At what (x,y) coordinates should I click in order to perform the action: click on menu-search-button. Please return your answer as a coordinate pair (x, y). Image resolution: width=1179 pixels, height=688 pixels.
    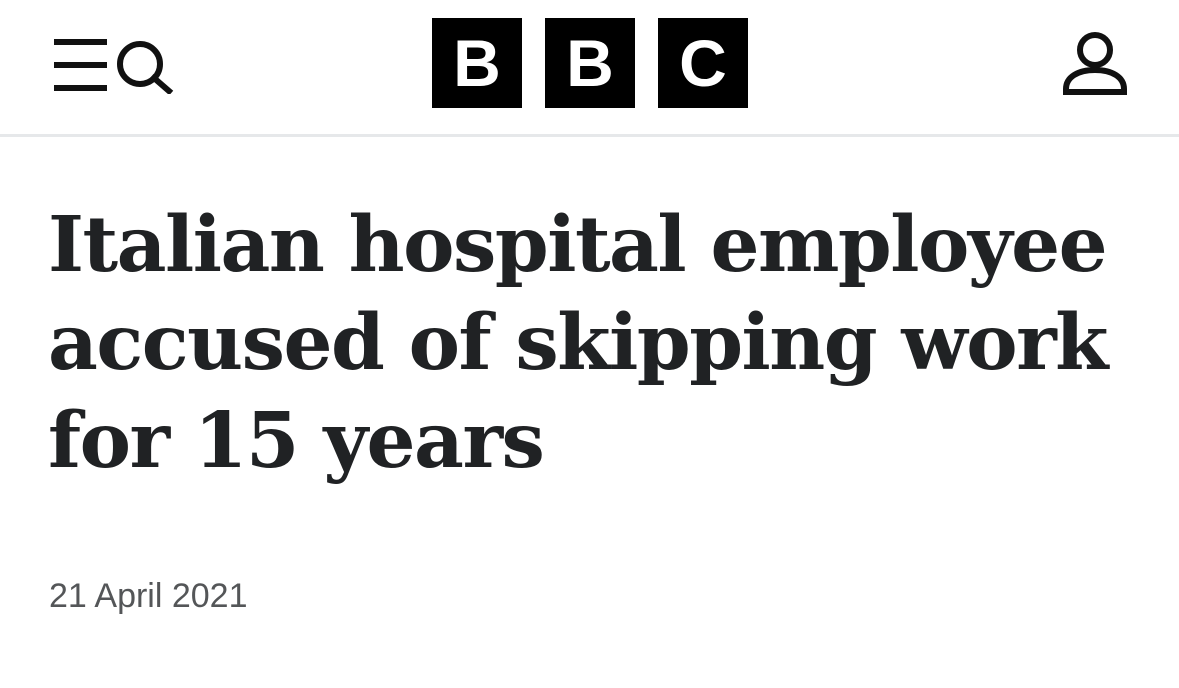
    Looking at the image, I should click on (113, 66).